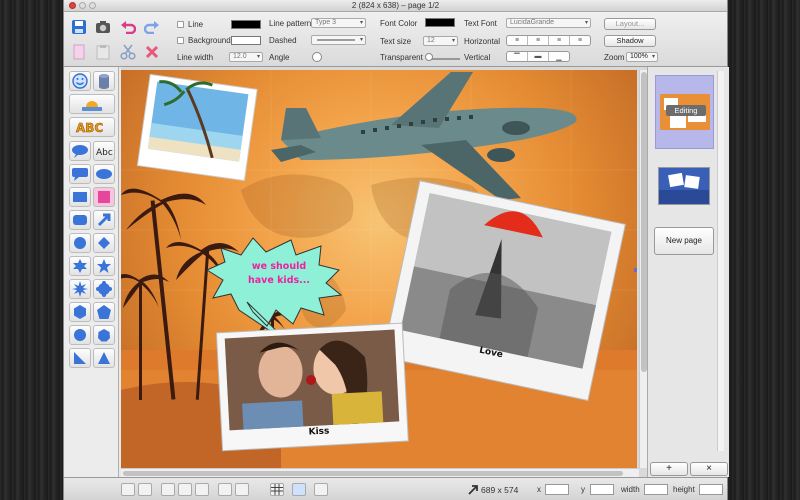 This screenshot has height=500, width=800. What do you see at coordinates (80, 358) in the screenshot?
I see `right-triangle-tool` at bounding box center [80, 358].